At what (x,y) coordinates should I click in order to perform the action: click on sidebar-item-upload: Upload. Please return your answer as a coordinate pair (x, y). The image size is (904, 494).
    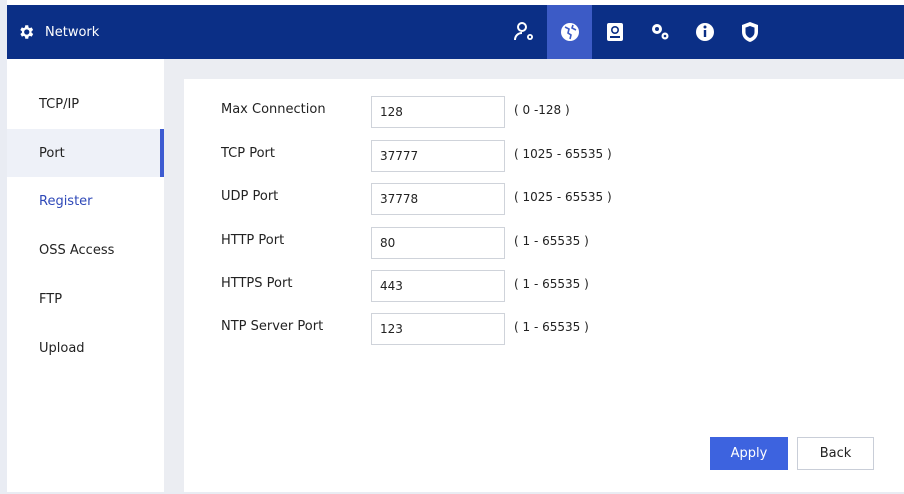
    Looking at the image, I should click on (85, 348).